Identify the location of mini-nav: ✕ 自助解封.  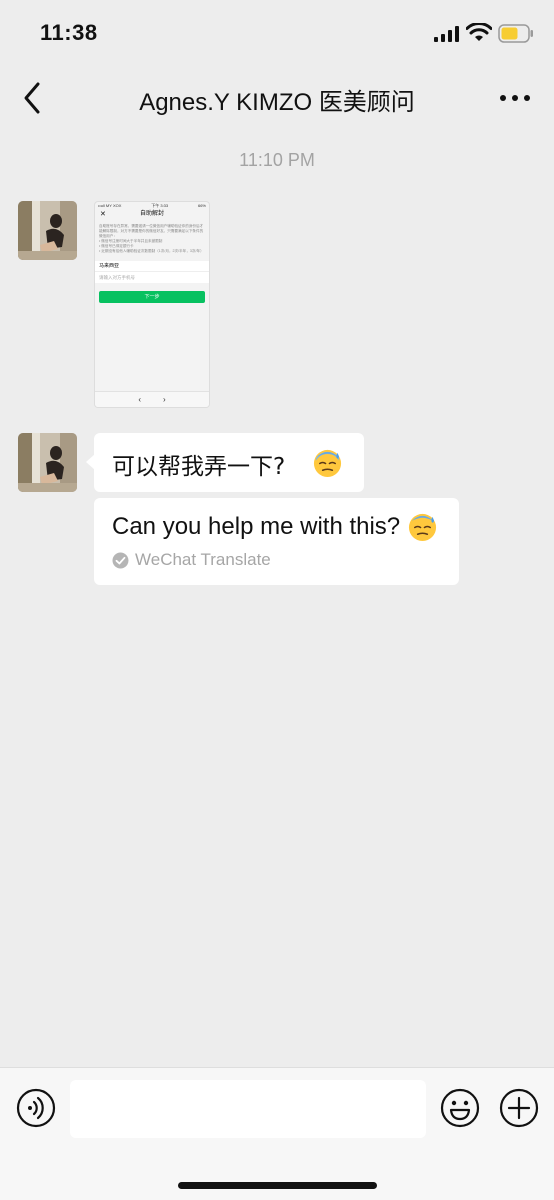
(152, 214).